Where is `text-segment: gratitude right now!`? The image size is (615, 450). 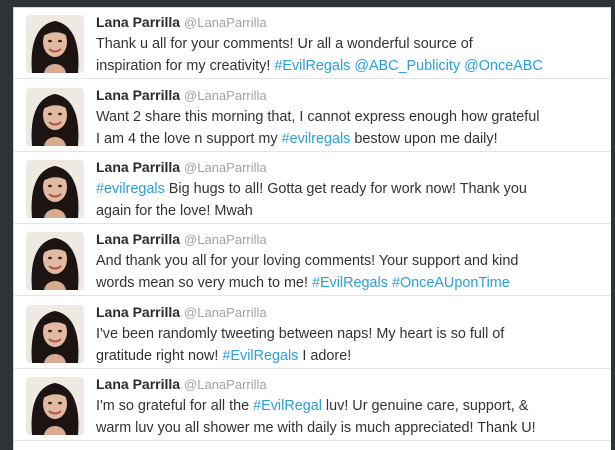 text-segment: gratitude right now! is located at coordinates (159, 356).